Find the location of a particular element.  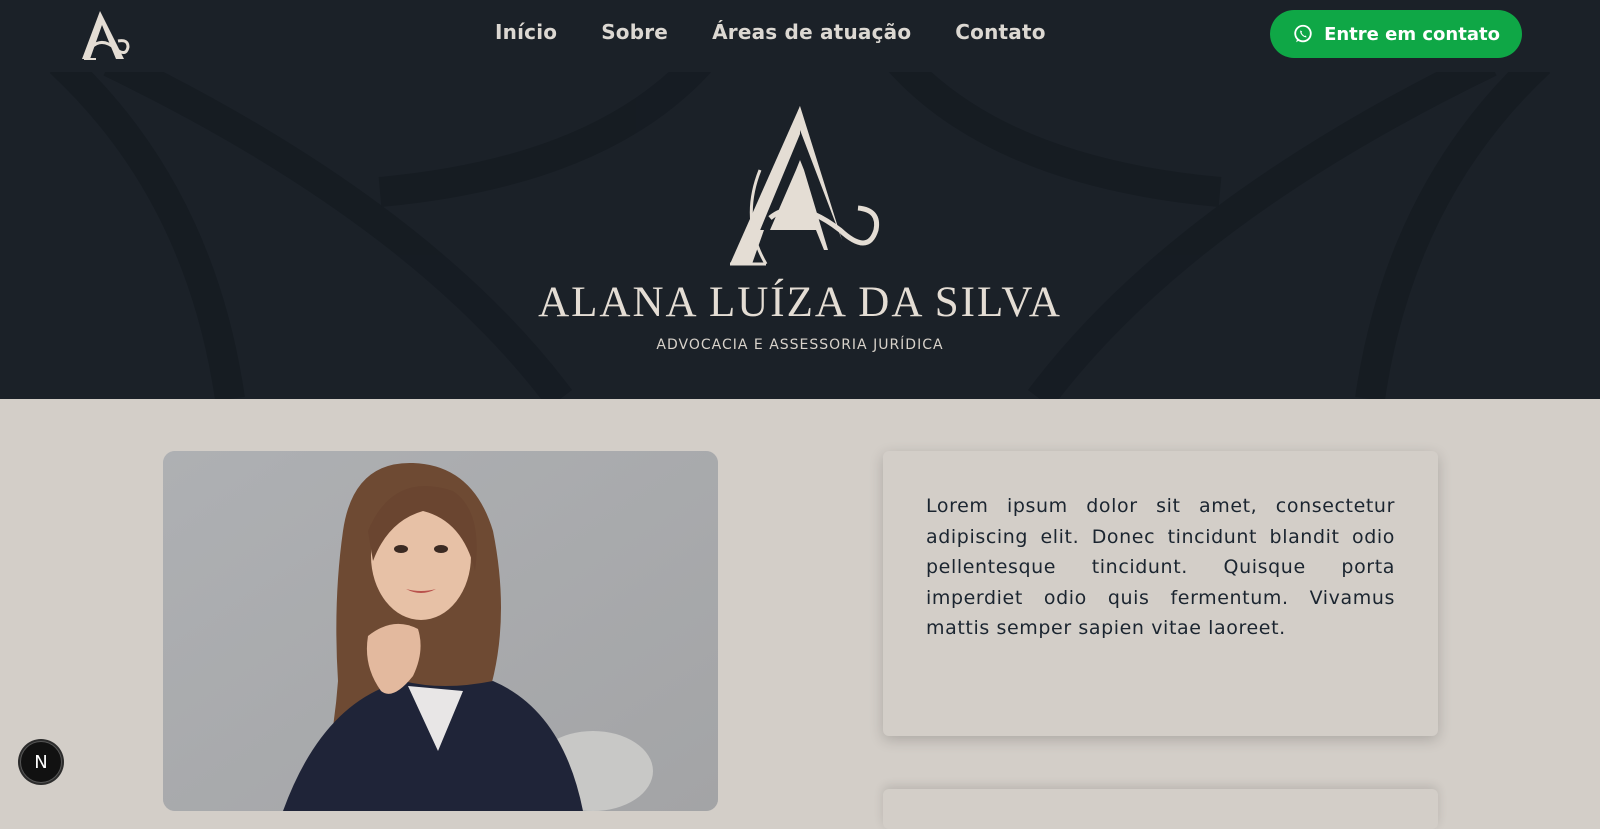

contact-button-label: Entre em contato is located at coordinates (1412, 34).